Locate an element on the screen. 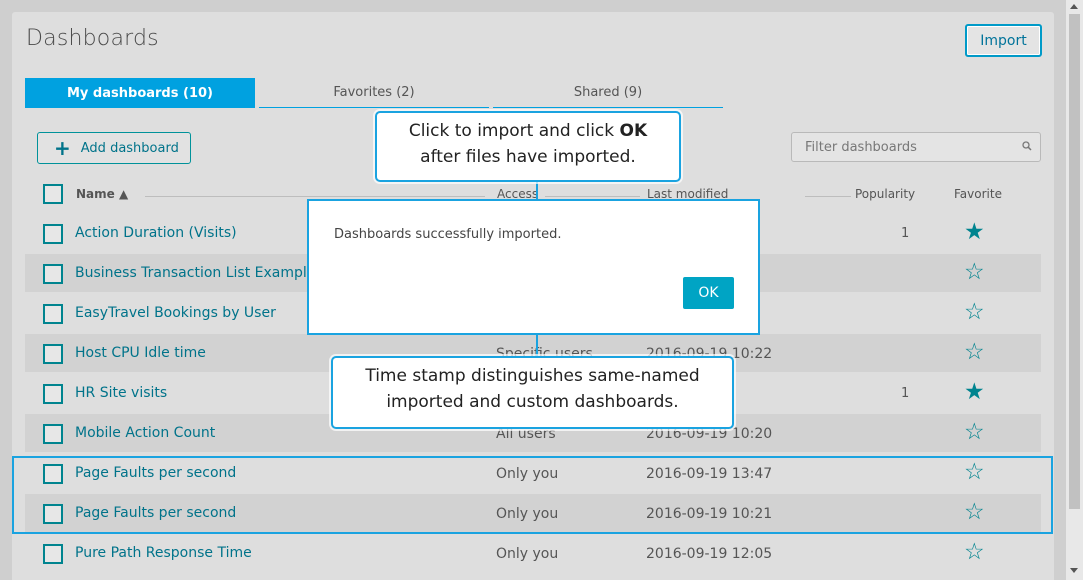  filter-placeholder: Filter dashboards is located at coordinates (861, 147).